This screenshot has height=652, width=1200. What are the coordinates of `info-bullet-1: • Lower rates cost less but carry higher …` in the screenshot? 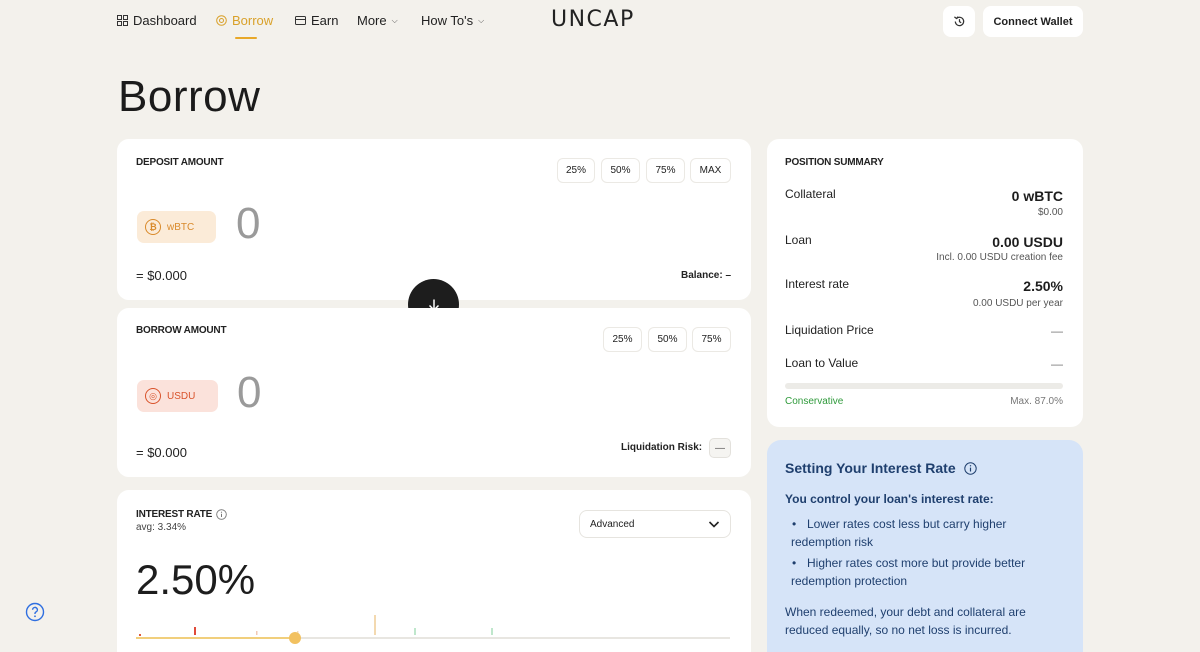 It's located at (926, 533).